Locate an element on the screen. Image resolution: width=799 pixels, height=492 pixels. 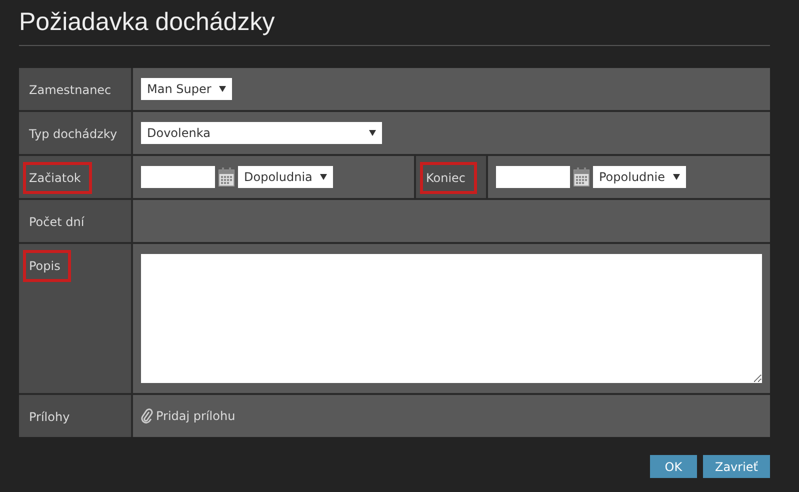
dropdown: Man Super is located at coordinates (186, 89).